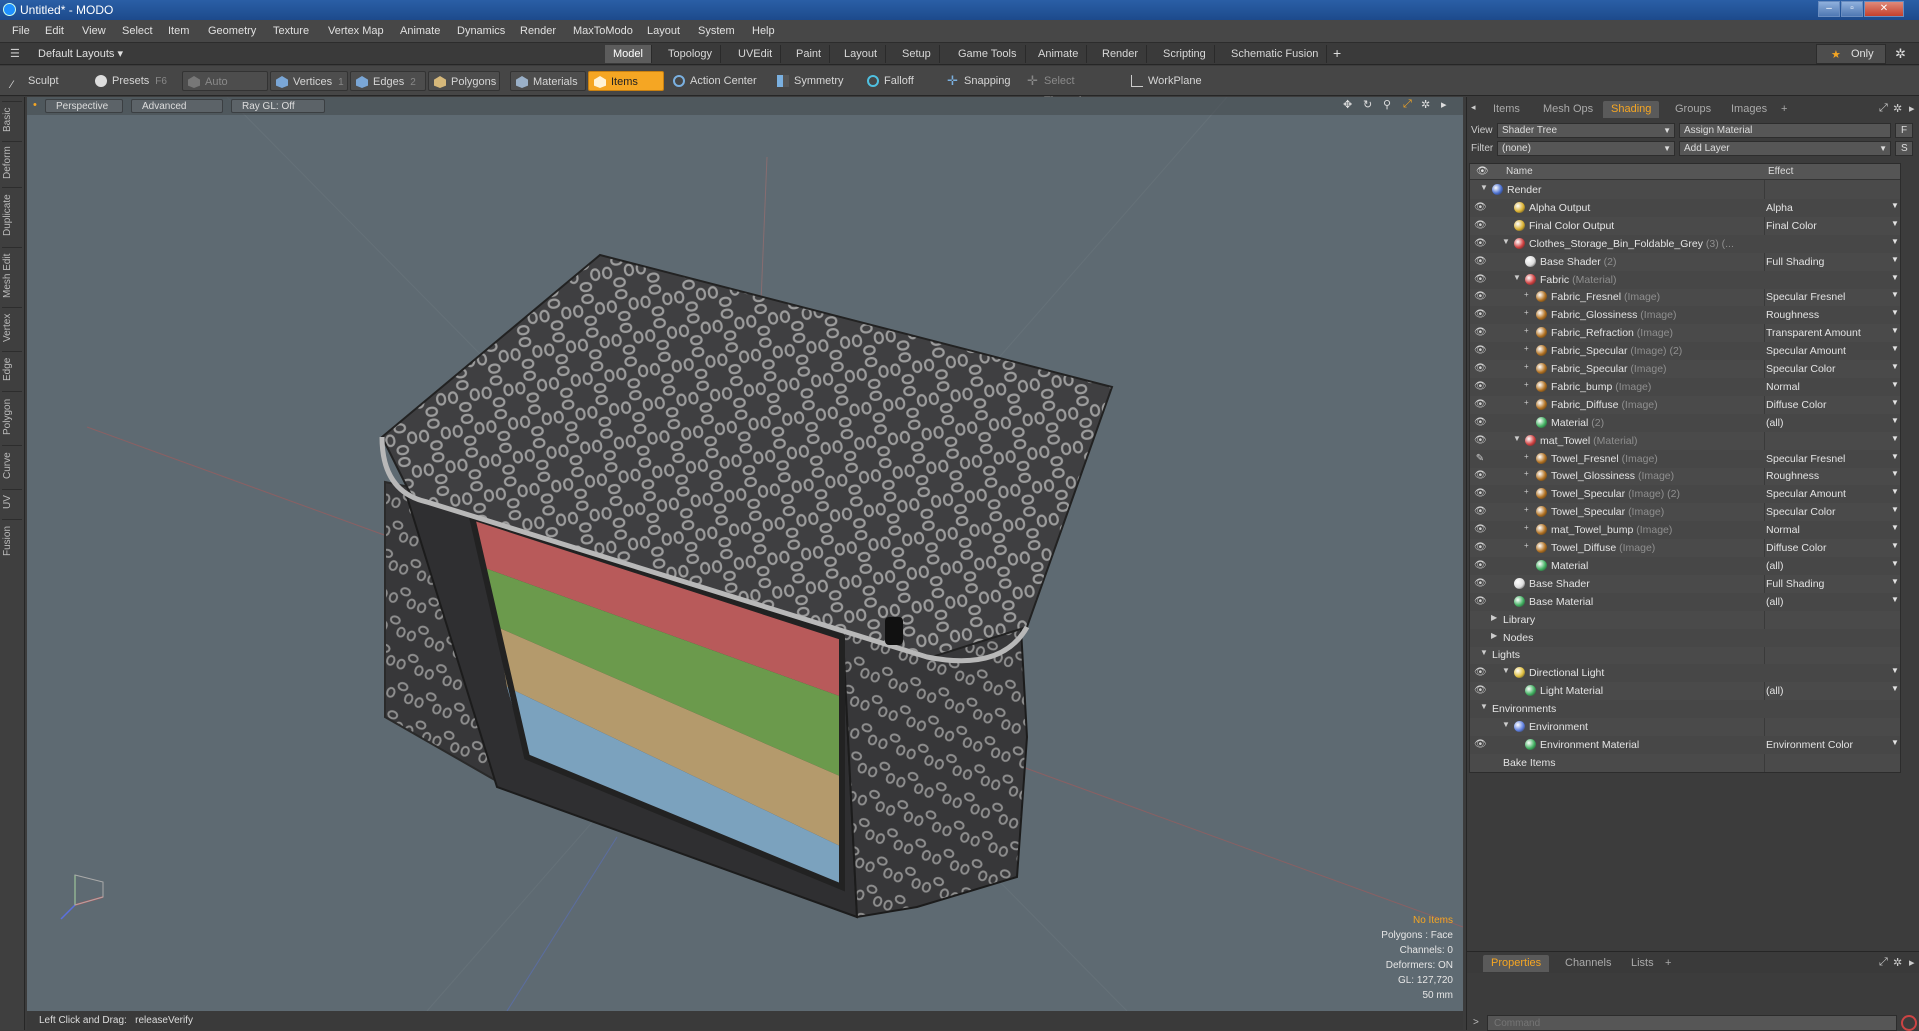 The width and height of the screenshot is (1919, 1031). Describe the element at coordinates (12, 275) in the screenshot. I see `strip-tab-mesh-edit: Mesh Edit` at that location.